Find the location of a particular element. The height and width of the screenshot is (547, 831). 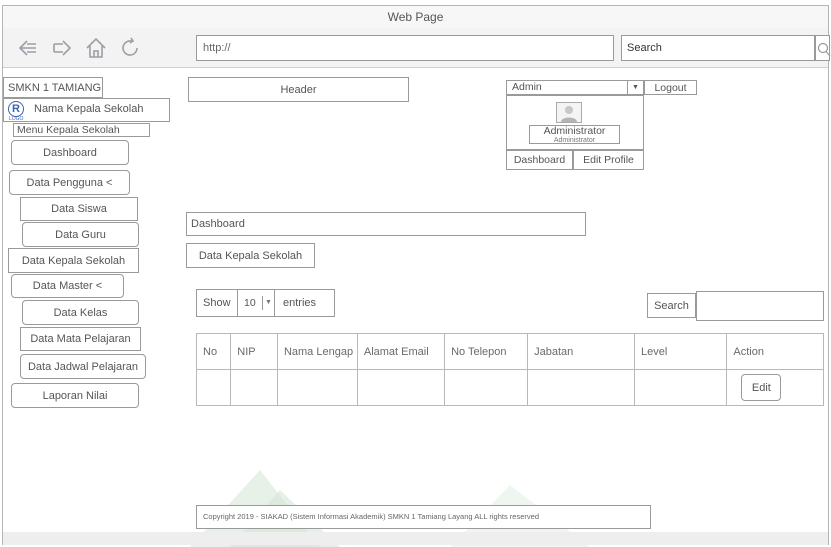

magnifier-icon is located at coordinates (823, 48).